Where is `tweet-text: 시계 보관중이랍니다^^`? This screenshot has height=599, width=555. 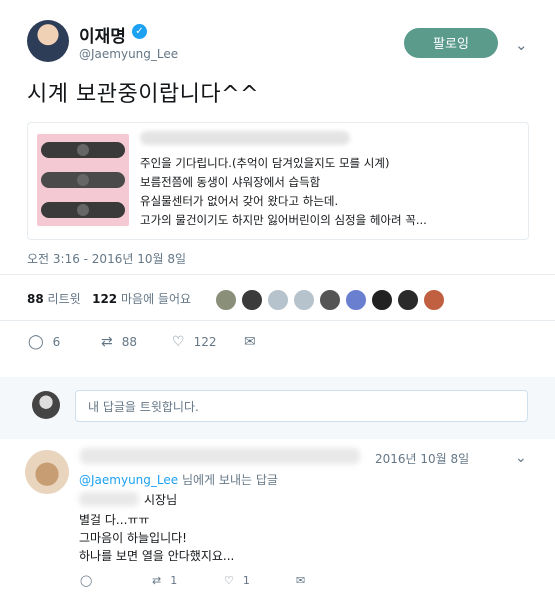 tweet-text: 시계 보관중이랍니다^^ is located at coordinates (143, 94).